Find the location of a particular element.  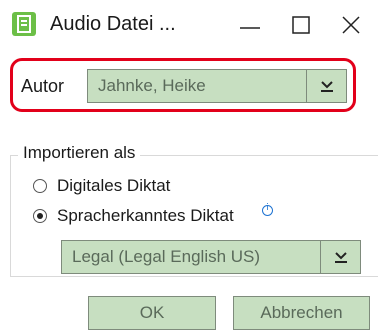

document-icon is located at coordinates (24, 24).